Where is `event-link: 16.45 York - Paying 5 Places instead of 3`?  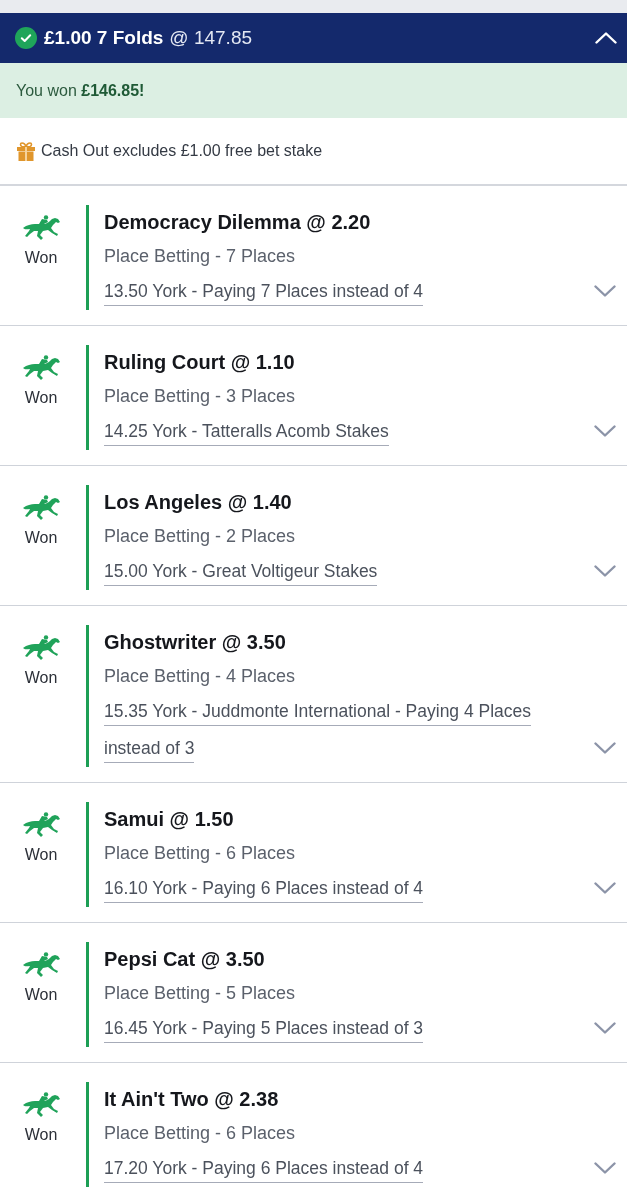
event-link: 16.45 York - Paying 5 Places instead of 3 is located at coordinates (264, 1030).